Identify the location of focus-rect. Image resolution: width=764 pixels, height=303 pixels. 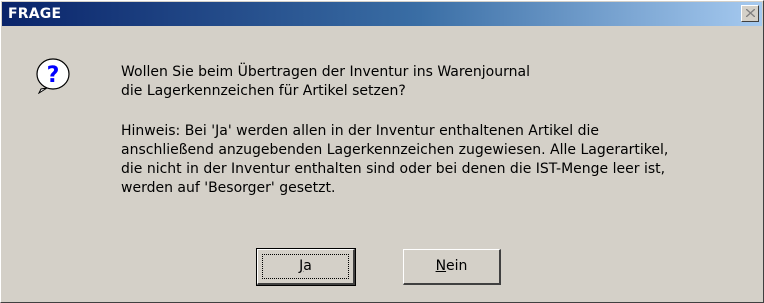
(305, 266).